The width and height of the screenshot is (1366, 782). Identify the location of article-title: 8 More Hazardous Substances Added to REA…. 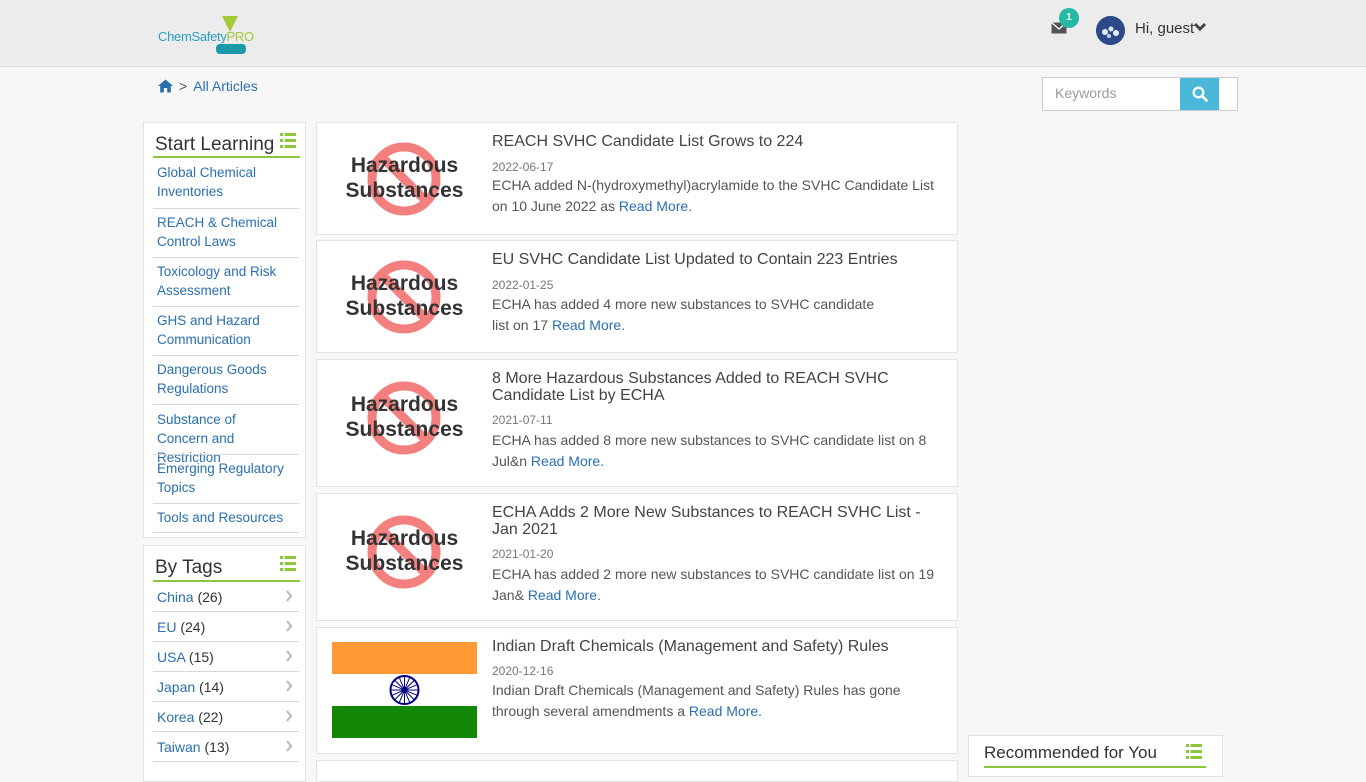
(702, 387).